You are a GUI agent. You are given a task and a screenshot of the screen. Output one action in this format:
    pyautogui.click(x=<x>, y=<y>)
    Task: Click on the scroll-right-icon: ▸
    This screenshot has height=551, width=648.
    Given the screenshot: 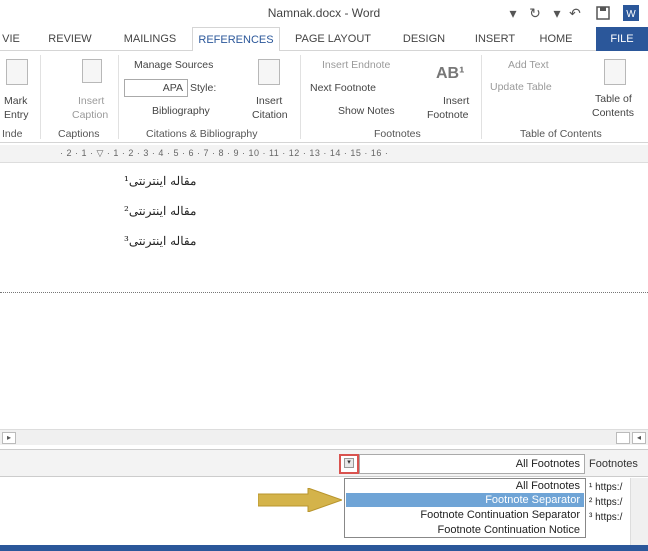 What is the action you would take?
    pyautogui.click(x=9, y=438)
    